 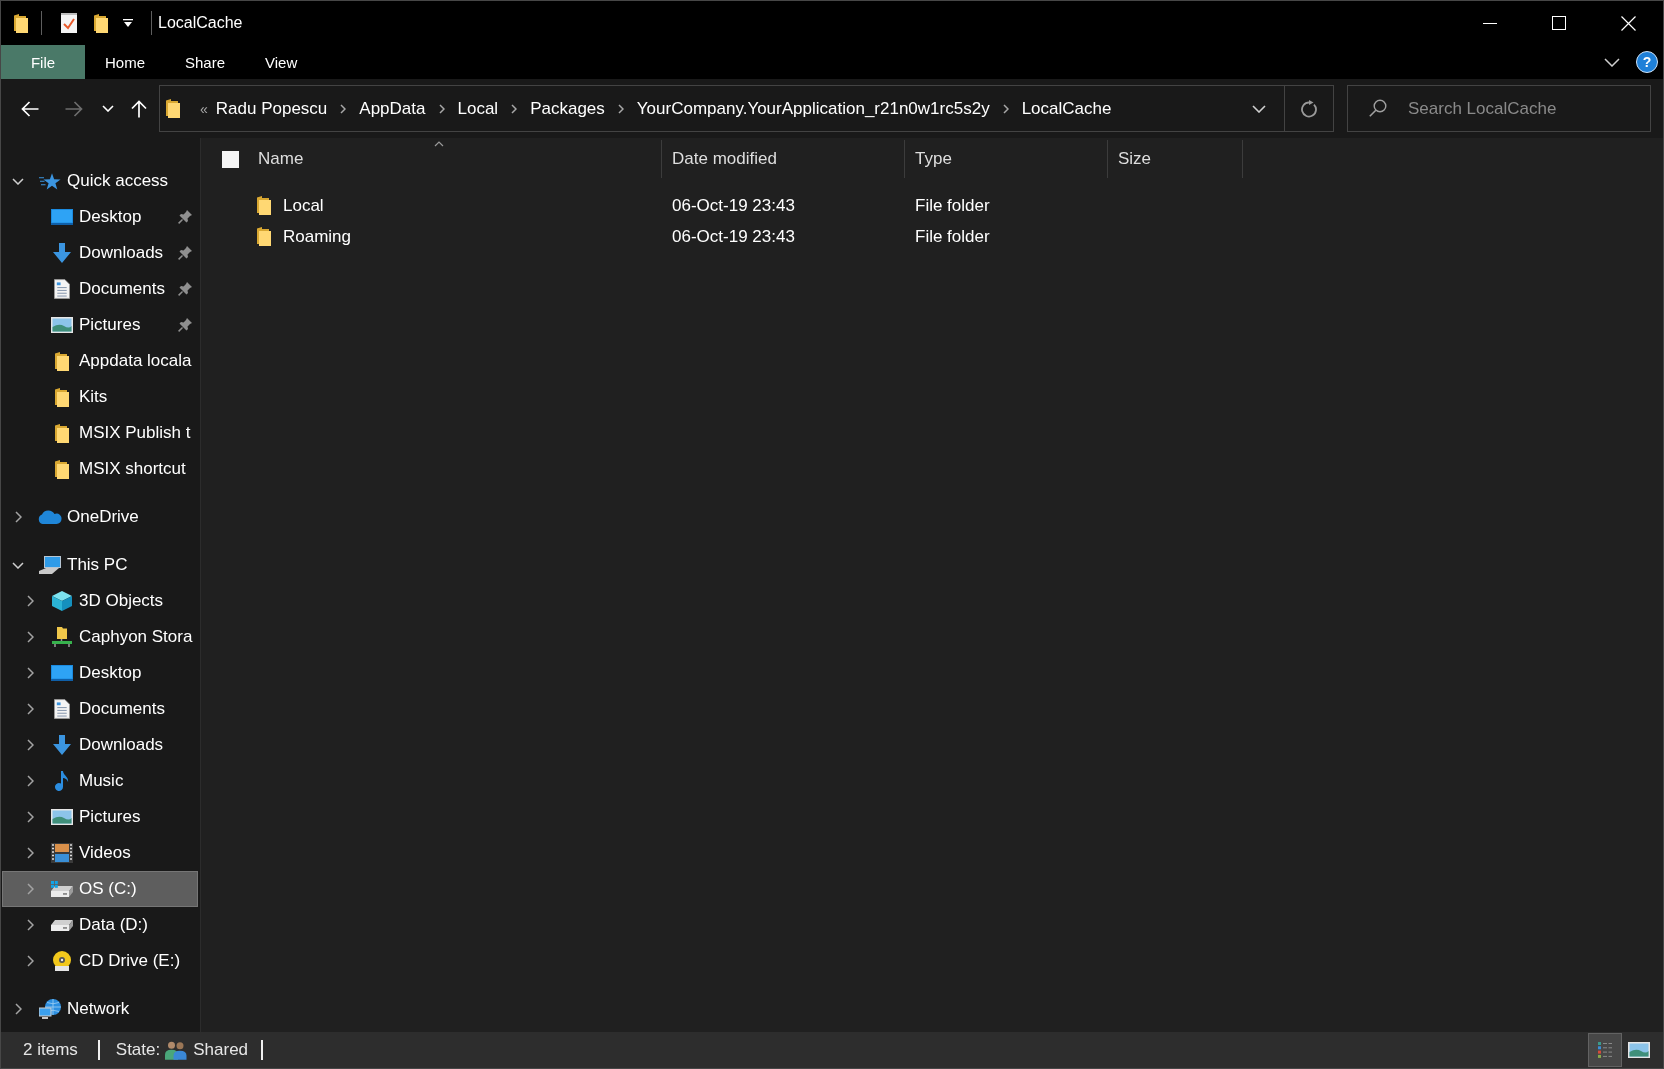 I want to click on nav-item: Appdata locala, so click(x=100, y=361).